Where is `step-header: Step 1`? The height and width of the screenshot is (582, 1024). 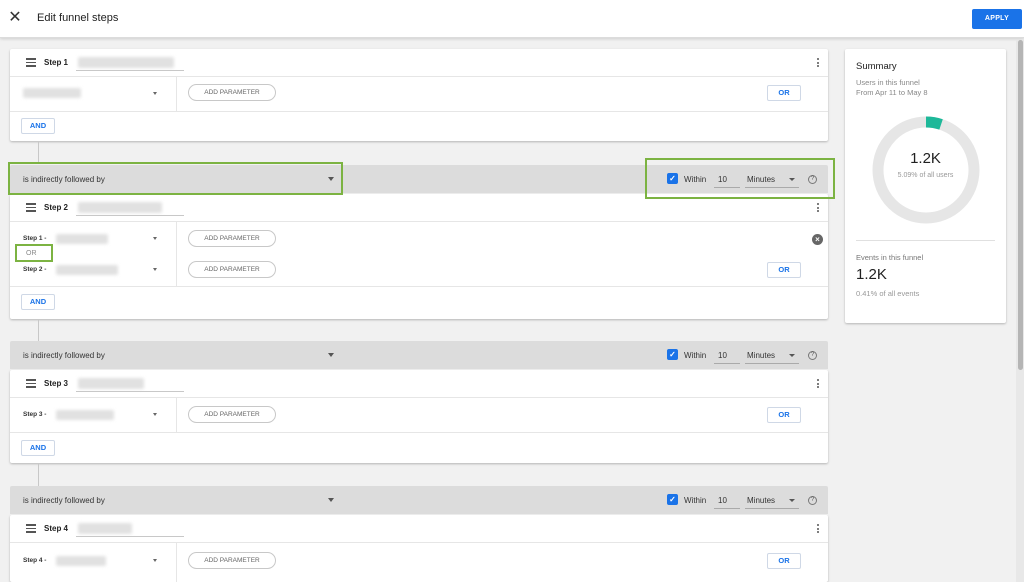
step-header: Step 1 is located at coordinates (419, 63).